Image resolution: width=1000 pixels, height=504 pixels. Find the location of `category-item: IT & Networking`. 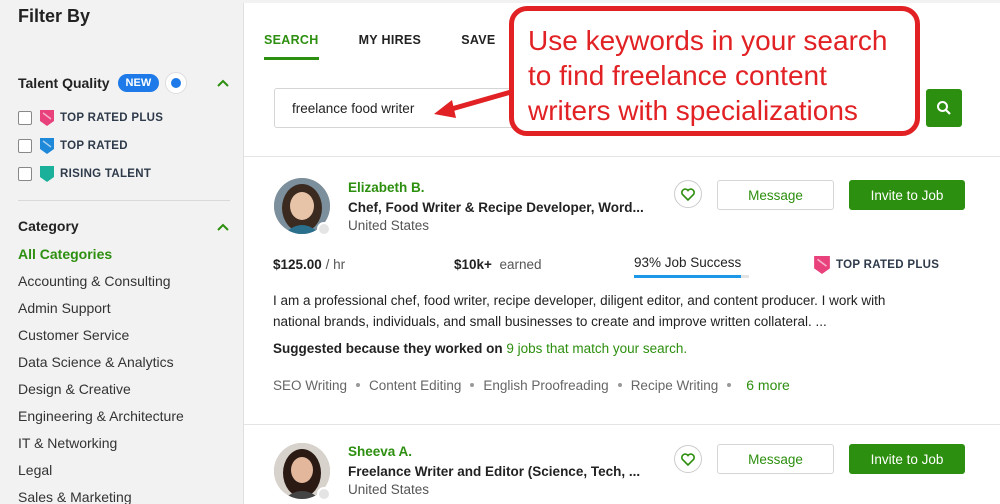

category-item: IT & Networking is located at coordinates (101, 446).